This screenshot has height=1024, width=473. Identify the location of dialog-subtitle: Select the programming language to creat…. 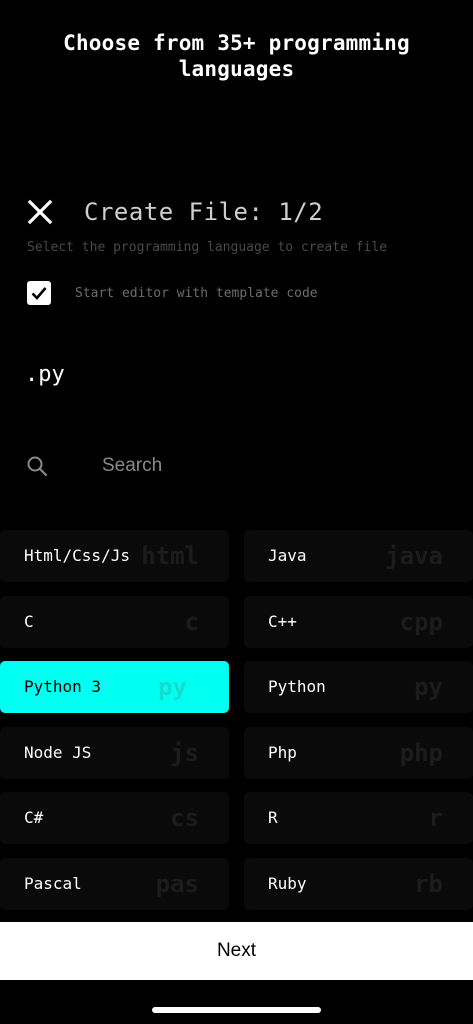
(207, 247).